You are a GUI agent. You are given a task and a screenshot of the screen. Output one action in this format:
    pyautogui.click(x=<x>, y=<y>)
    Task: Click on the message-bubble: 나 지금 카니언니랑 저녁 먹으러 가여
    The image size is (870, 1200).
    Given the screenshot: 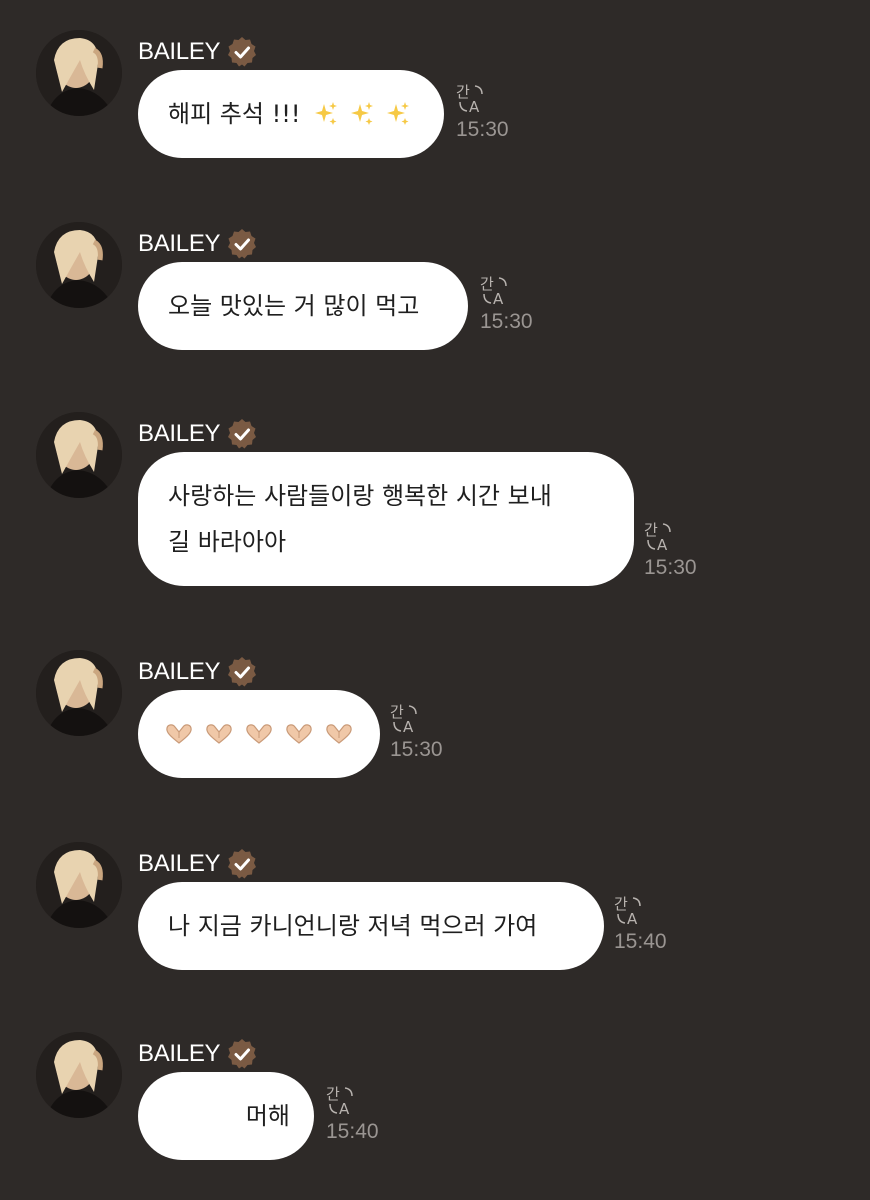 What is the action you would take?
    pyautogui.click(x=371, y=926)
    